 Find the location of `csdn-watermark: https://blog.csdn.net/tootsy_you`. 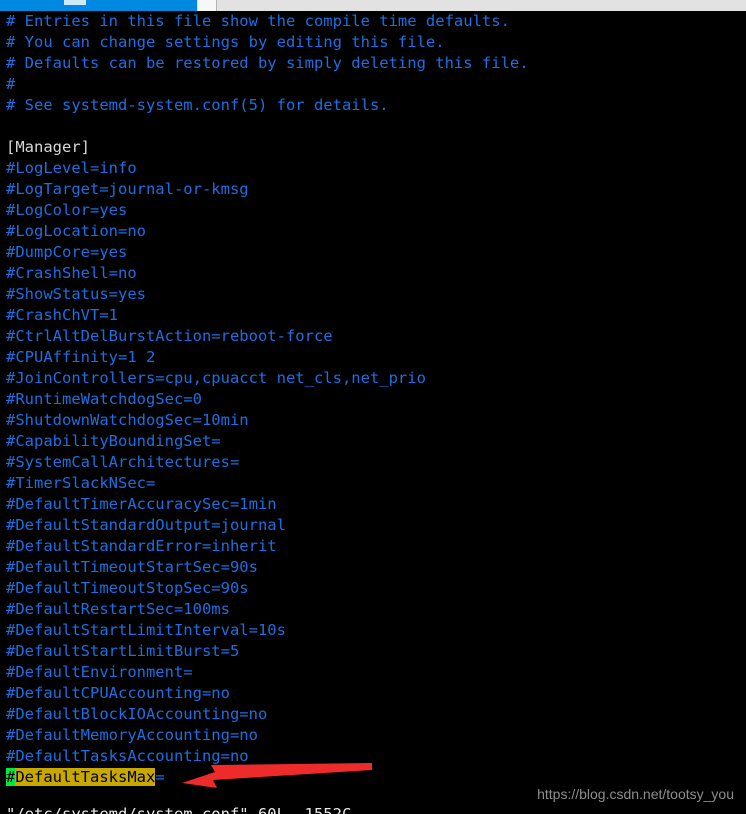

csdn-watermark: https://blog.csdn.net/tootsy_you is located at coordinates (635, 794).